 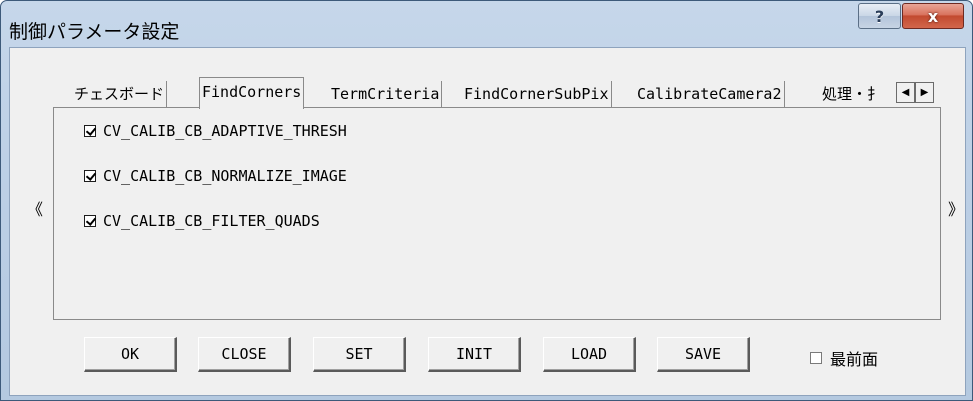 What do you see at coordinates (537, 94) in the screenshot?
I see `tab-findcornersubpix: FindCornerSubPix` at bounding box center [537, 94].